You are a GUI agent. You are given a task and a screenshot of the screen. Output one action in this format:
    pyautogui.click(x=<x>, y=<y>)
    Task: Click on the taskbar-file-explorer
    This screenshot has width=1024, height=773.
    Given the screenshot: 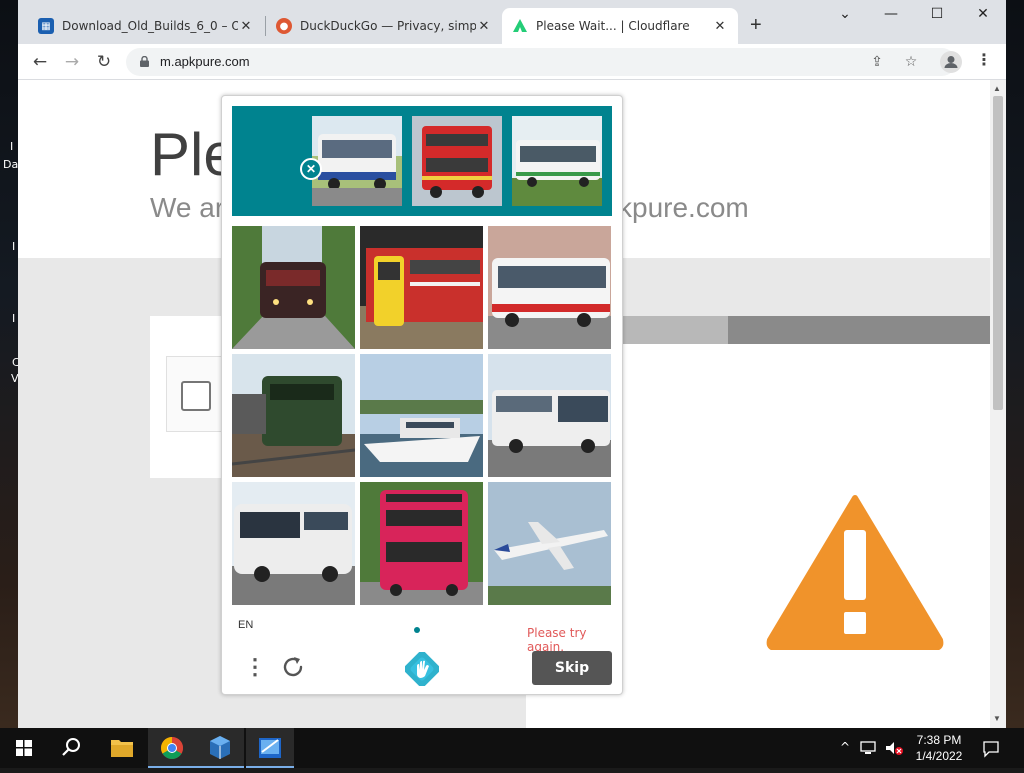 What is the action you would take?
    pyautogui.click(x=122, y=748)
    